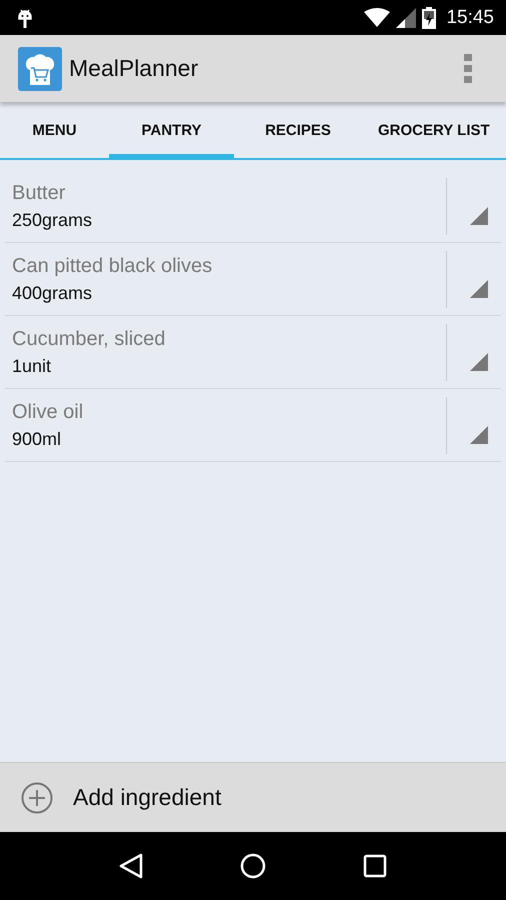  What do you see at coordinates (406, 18) in the screenshot?
I see `signal-icon` at bounding box center [406, 18].